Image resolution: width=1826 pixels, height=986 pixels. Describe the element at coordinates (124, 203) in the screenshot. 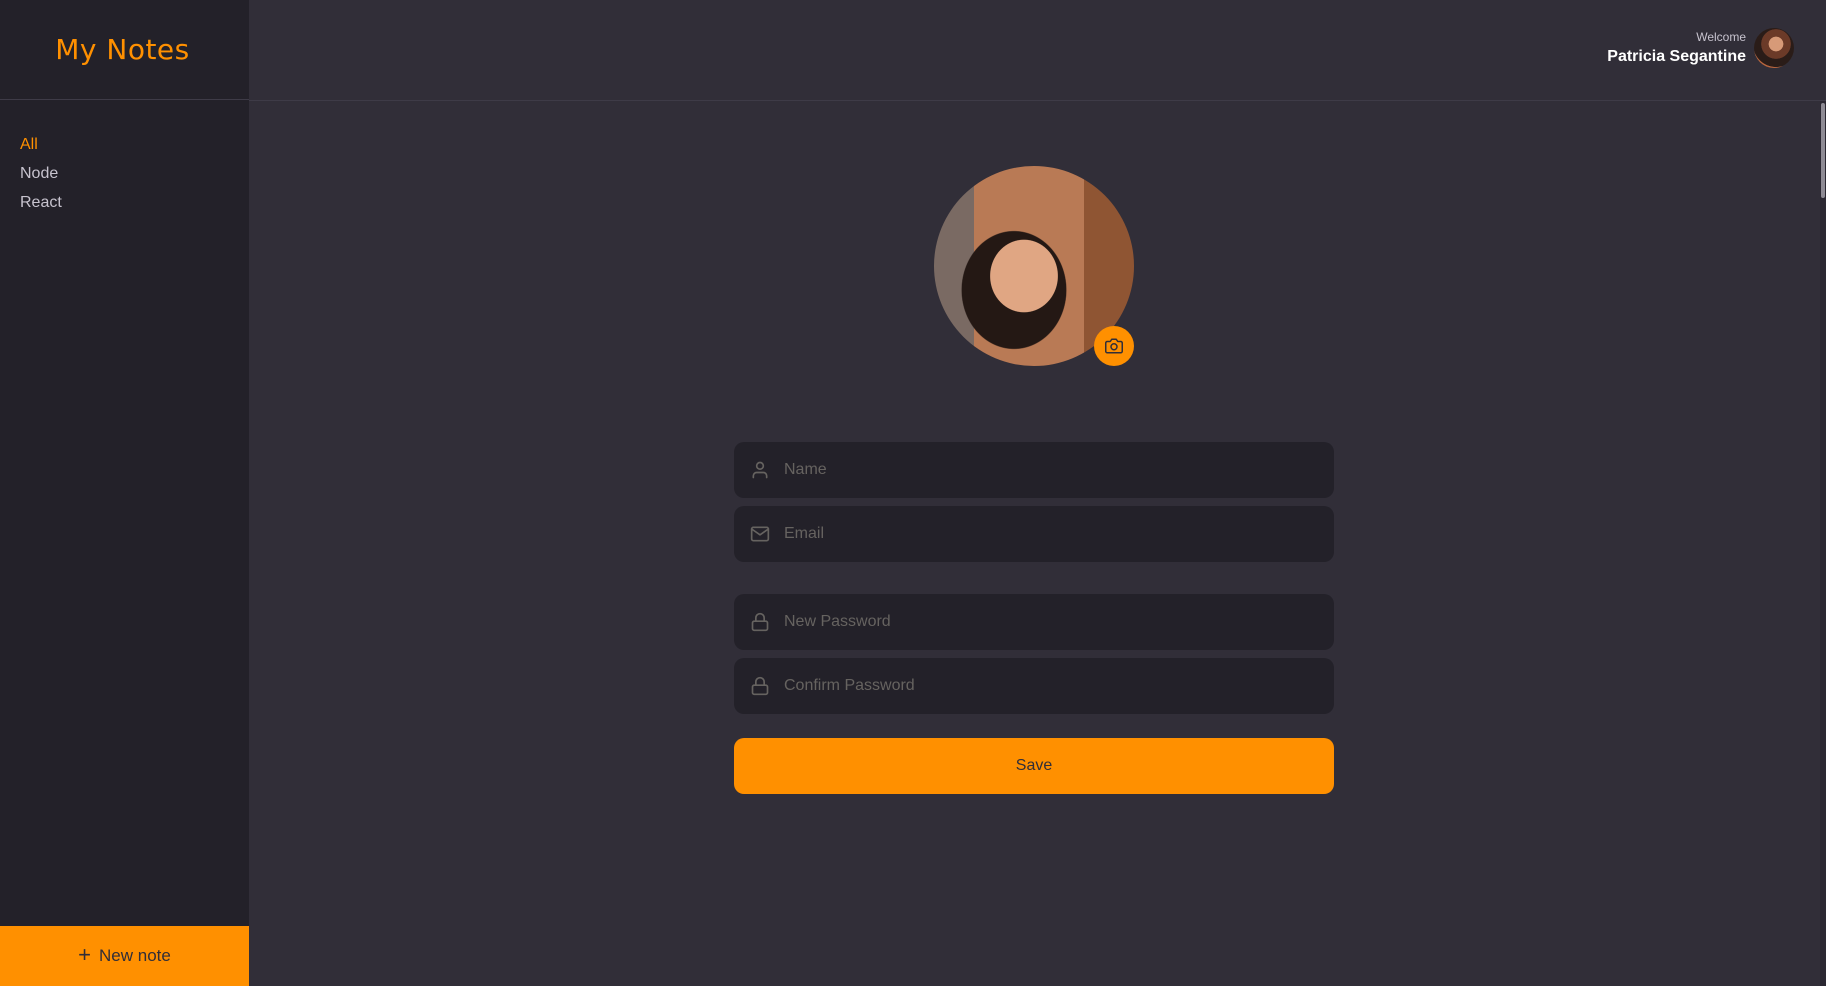

I see `menu-item-react: React` at that location.